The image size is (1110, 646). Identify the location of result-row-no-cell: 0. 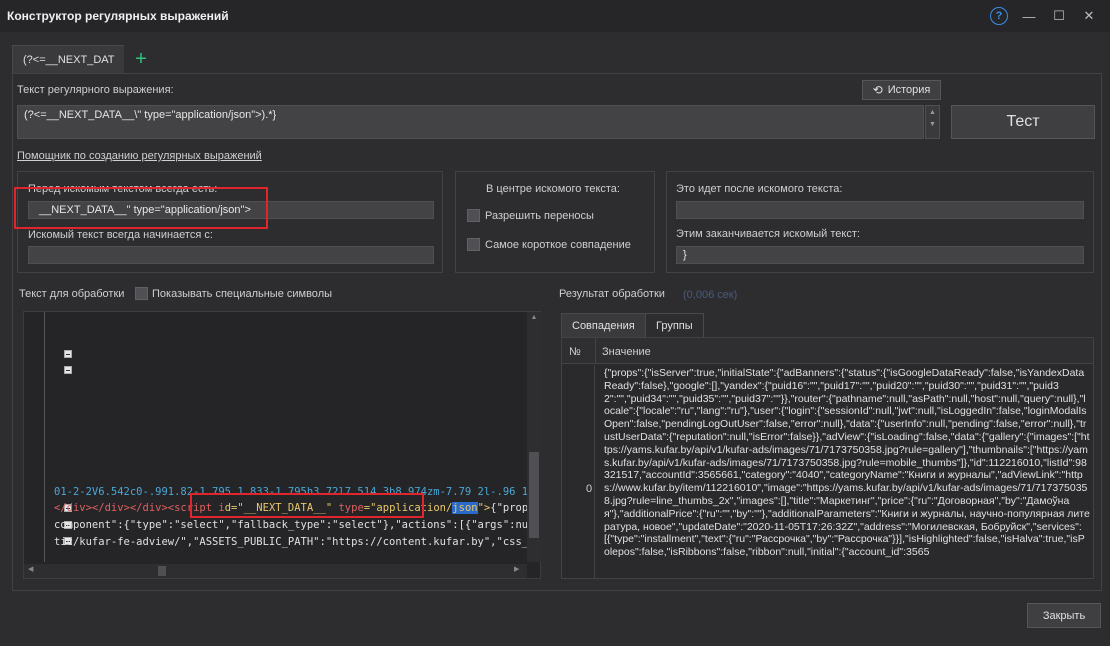
(578, 471).